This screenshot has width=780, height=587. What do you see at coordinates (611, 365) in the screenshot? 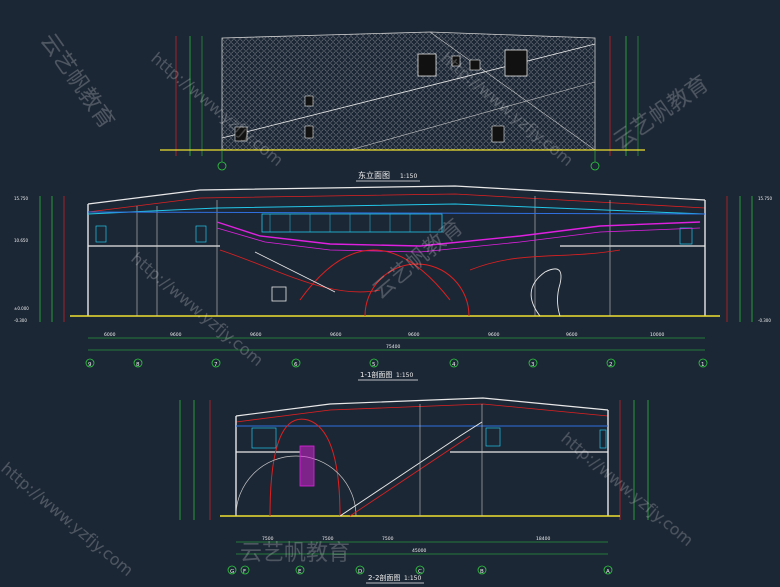
I see `axis-label: 2` at bounding box center [611, 365].